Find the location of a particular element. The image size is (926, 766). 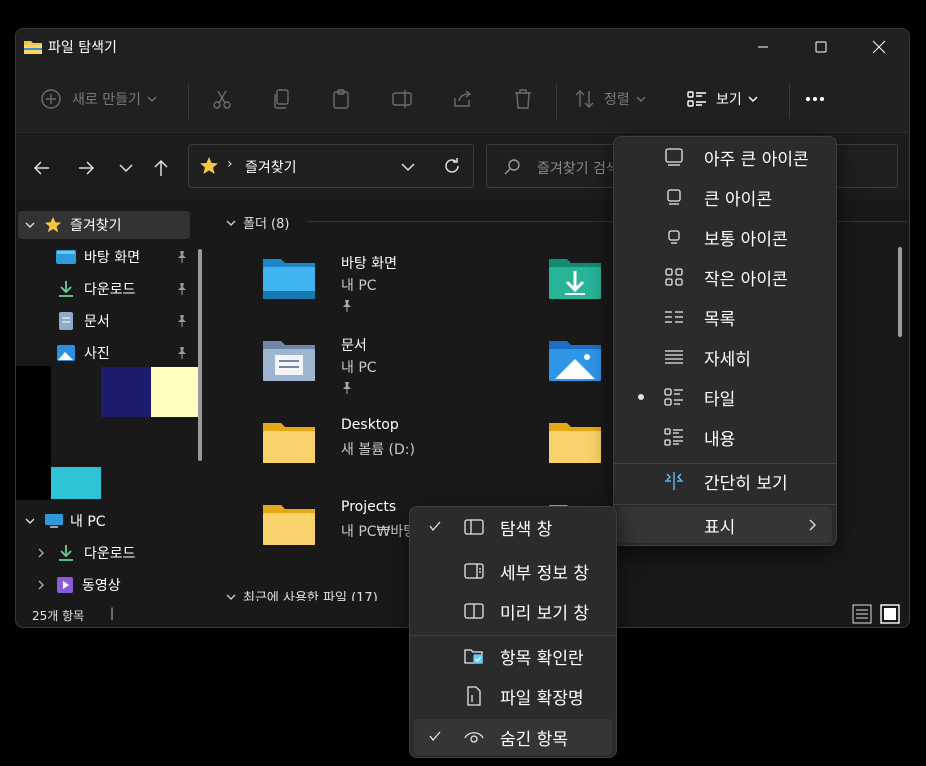

menu-label: 파일 확장명 is located at coordinates (542, 699).